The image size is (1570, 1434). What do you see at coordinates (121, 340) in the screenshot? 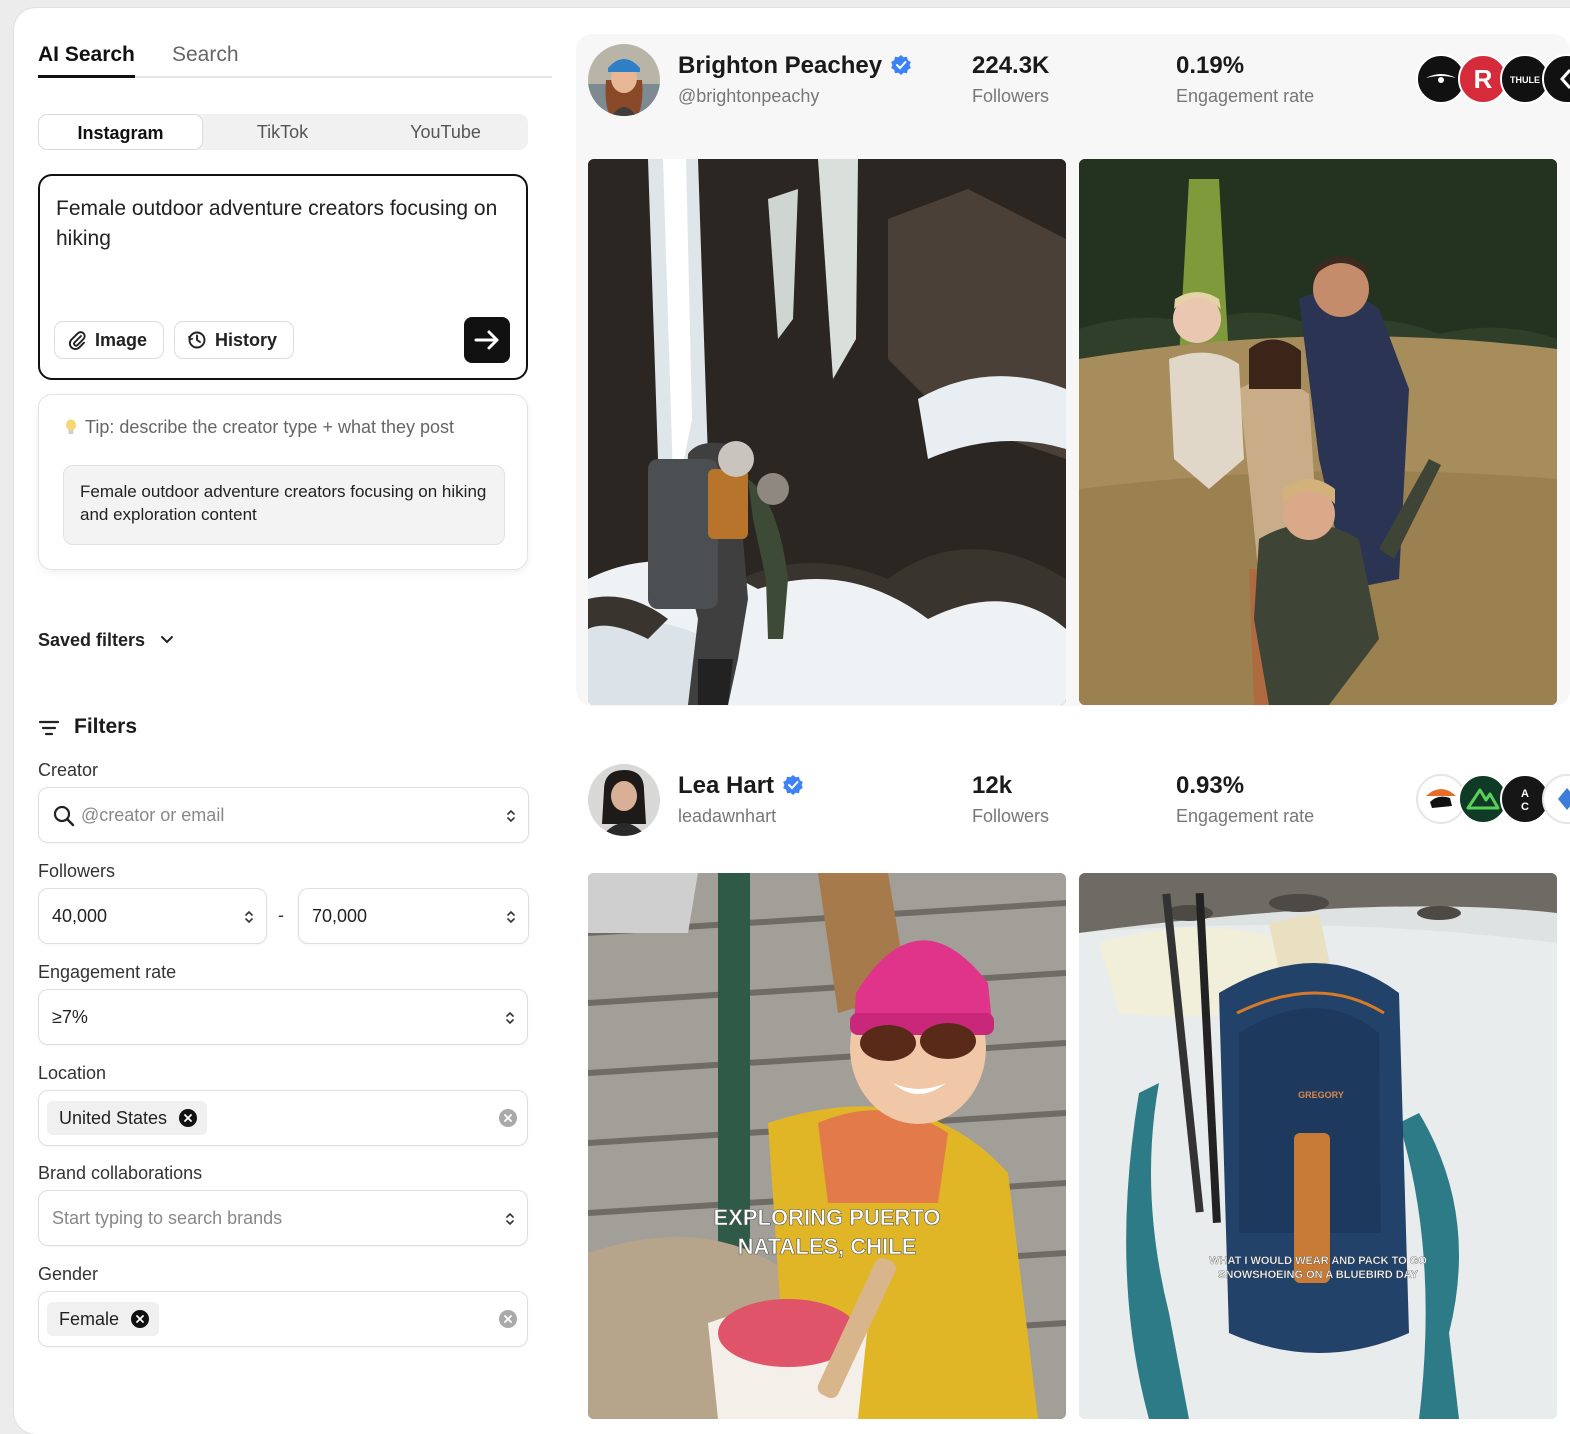
I see `image-button-label: Image` at bounding box center [121, 340].